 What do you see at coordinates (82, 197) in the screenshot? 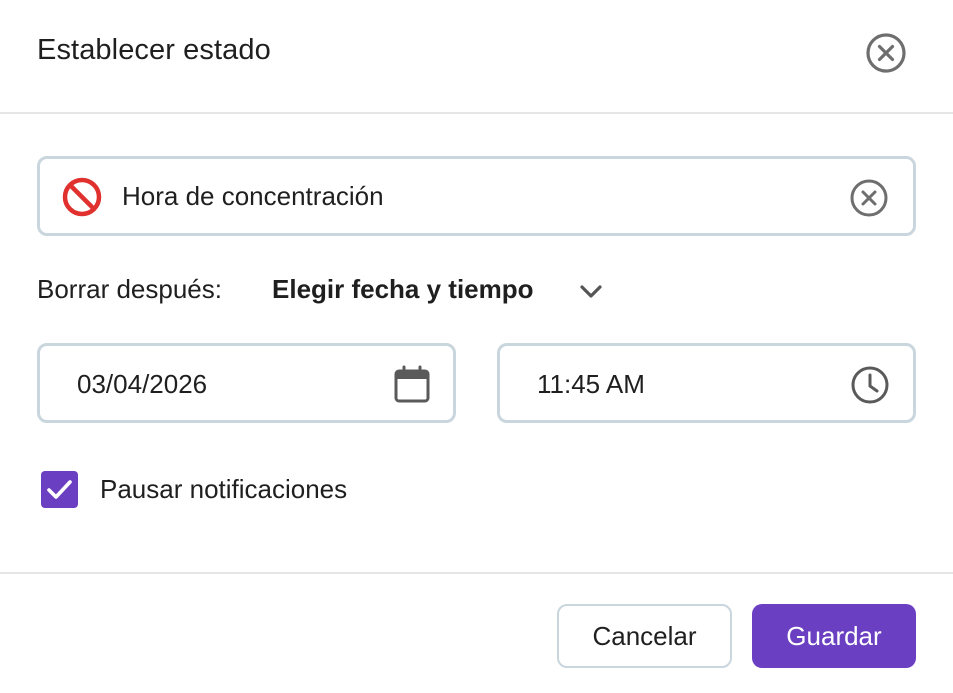
I see `no-entry-emoji-icon` at bounding box center [82, 197].